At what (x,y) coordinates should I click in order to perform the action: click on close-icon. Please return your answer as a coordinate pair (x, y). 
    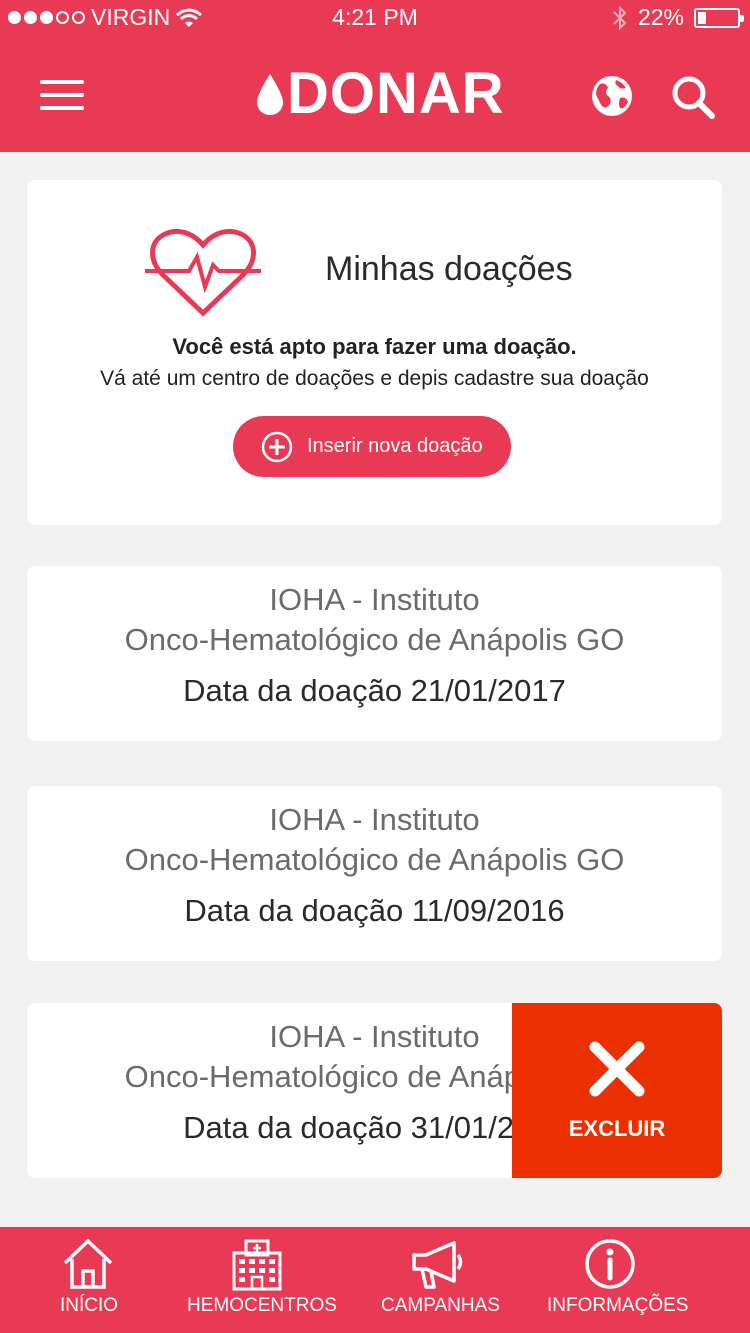
    Looking at the image, I should click on (617, 1069).